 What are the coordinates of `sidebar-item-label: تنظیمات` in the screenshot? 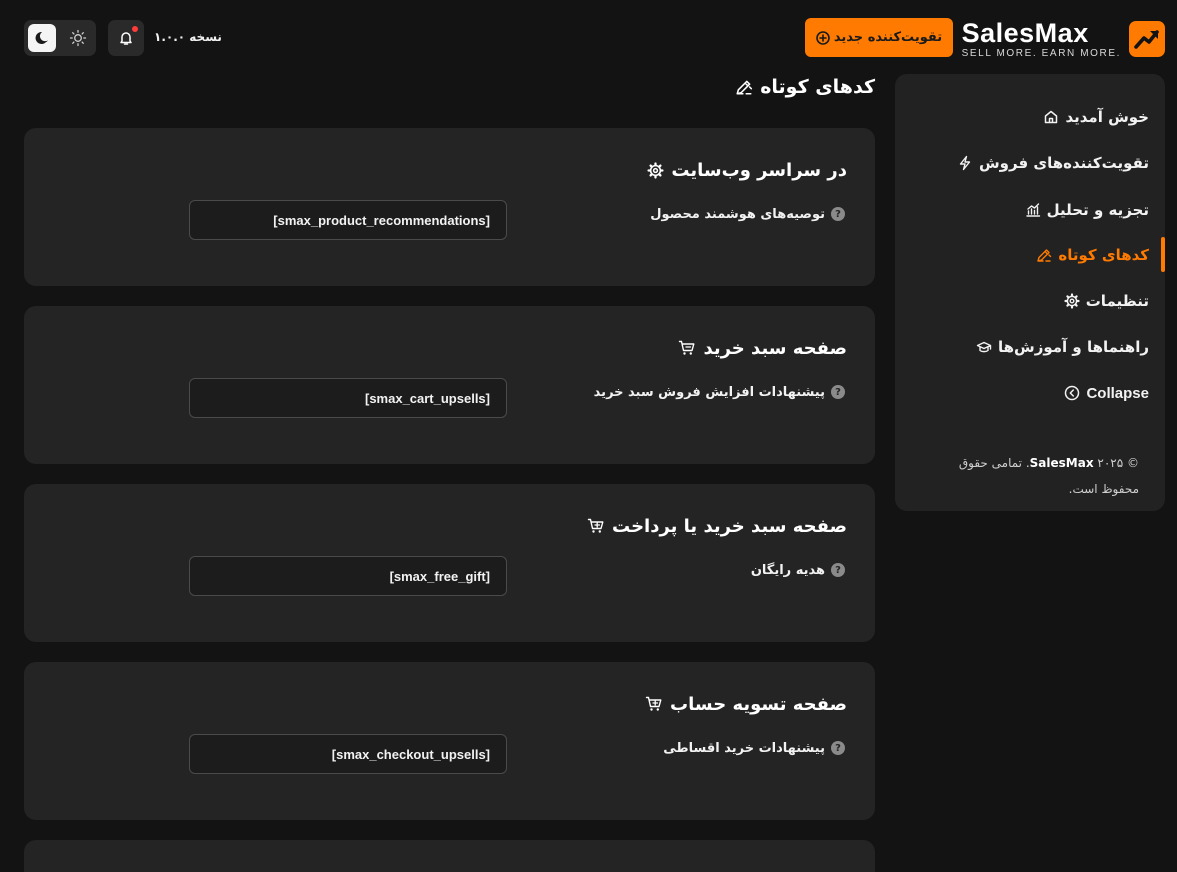 It's located at (1117, 301).